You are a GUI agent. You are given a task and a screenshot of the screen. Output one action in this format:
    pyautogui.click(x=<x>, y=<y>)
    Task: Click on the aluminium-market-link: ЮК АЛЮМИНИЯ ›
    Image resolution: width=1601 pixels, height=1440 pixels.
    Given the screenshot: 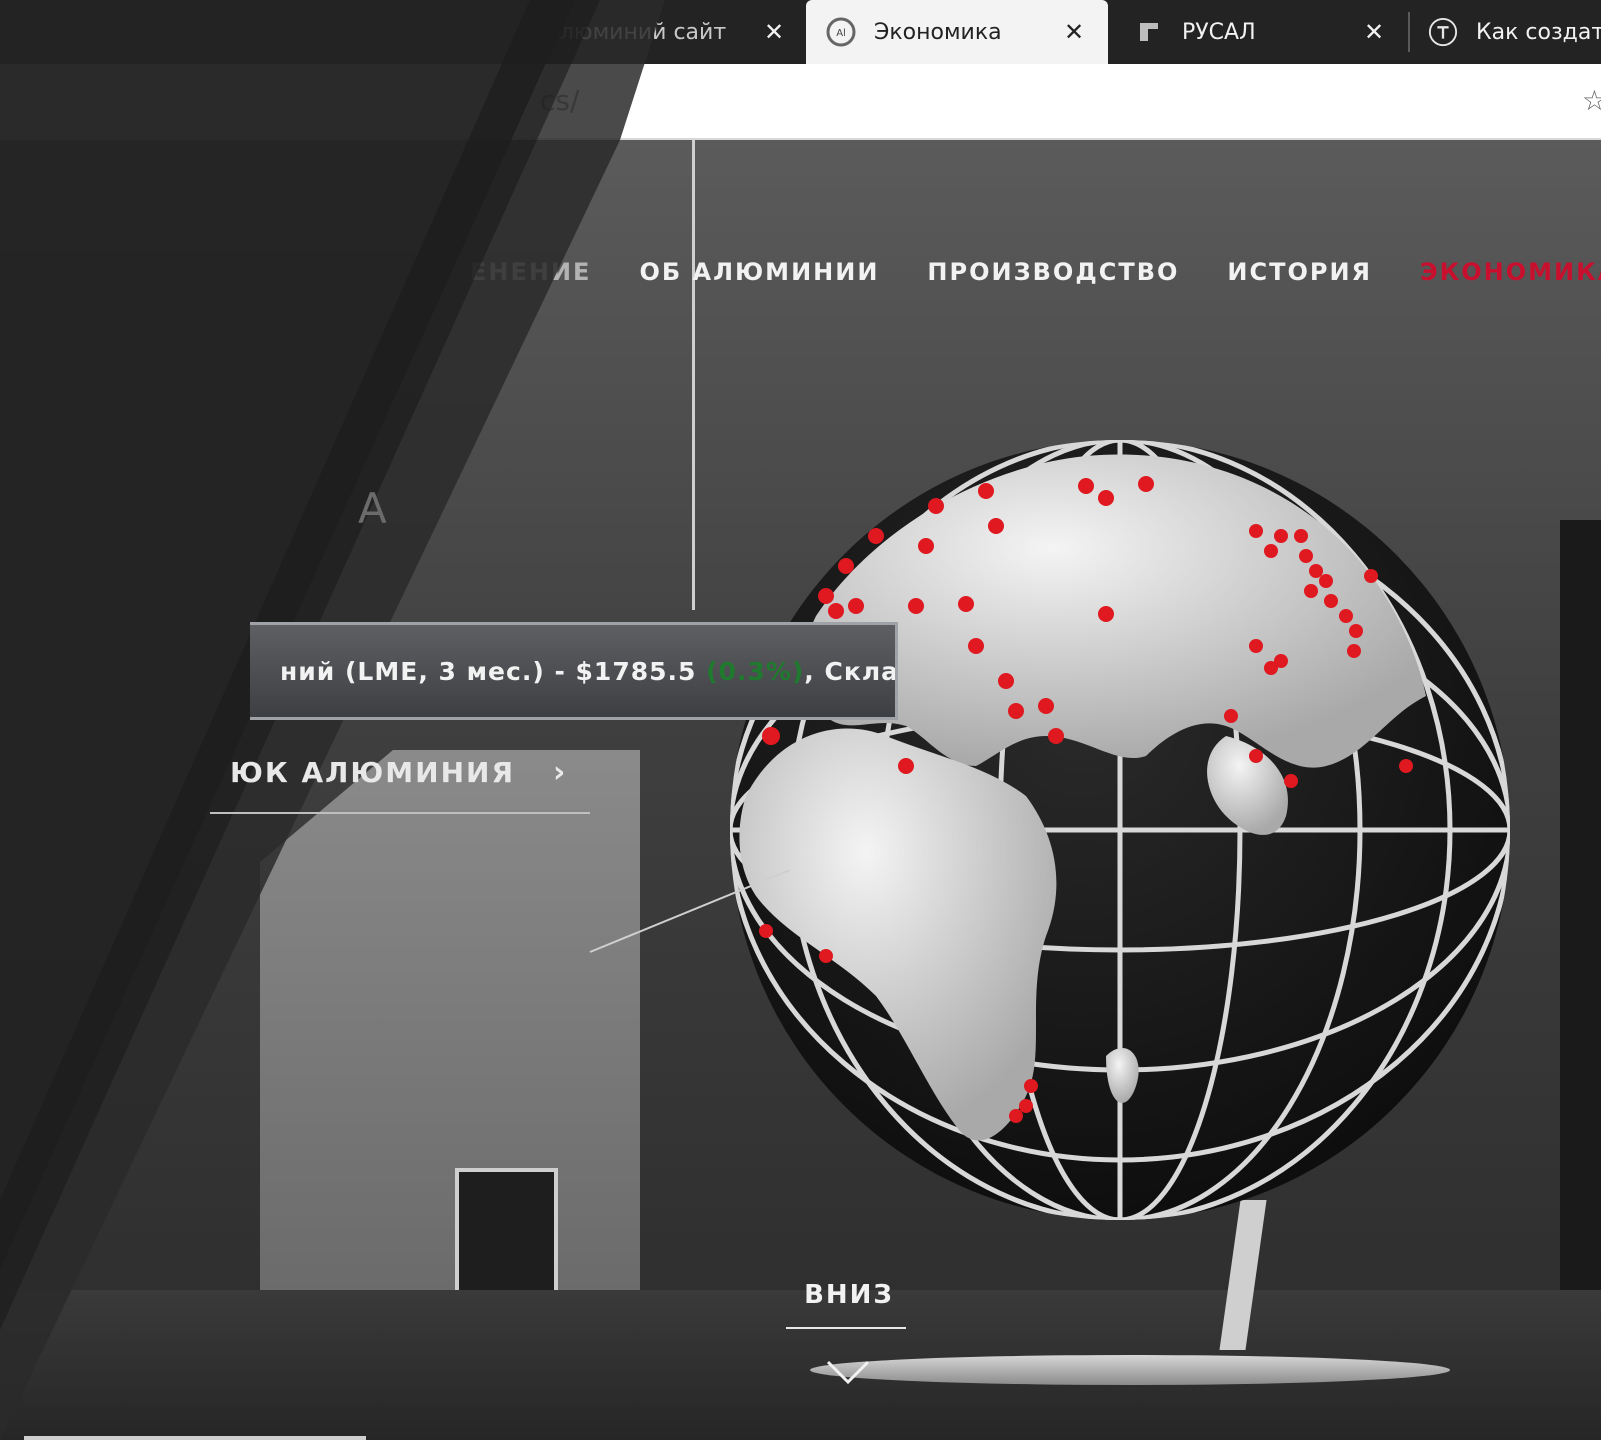 What is the action you would take?
    pyautogui.click(x=398, y=772)
    